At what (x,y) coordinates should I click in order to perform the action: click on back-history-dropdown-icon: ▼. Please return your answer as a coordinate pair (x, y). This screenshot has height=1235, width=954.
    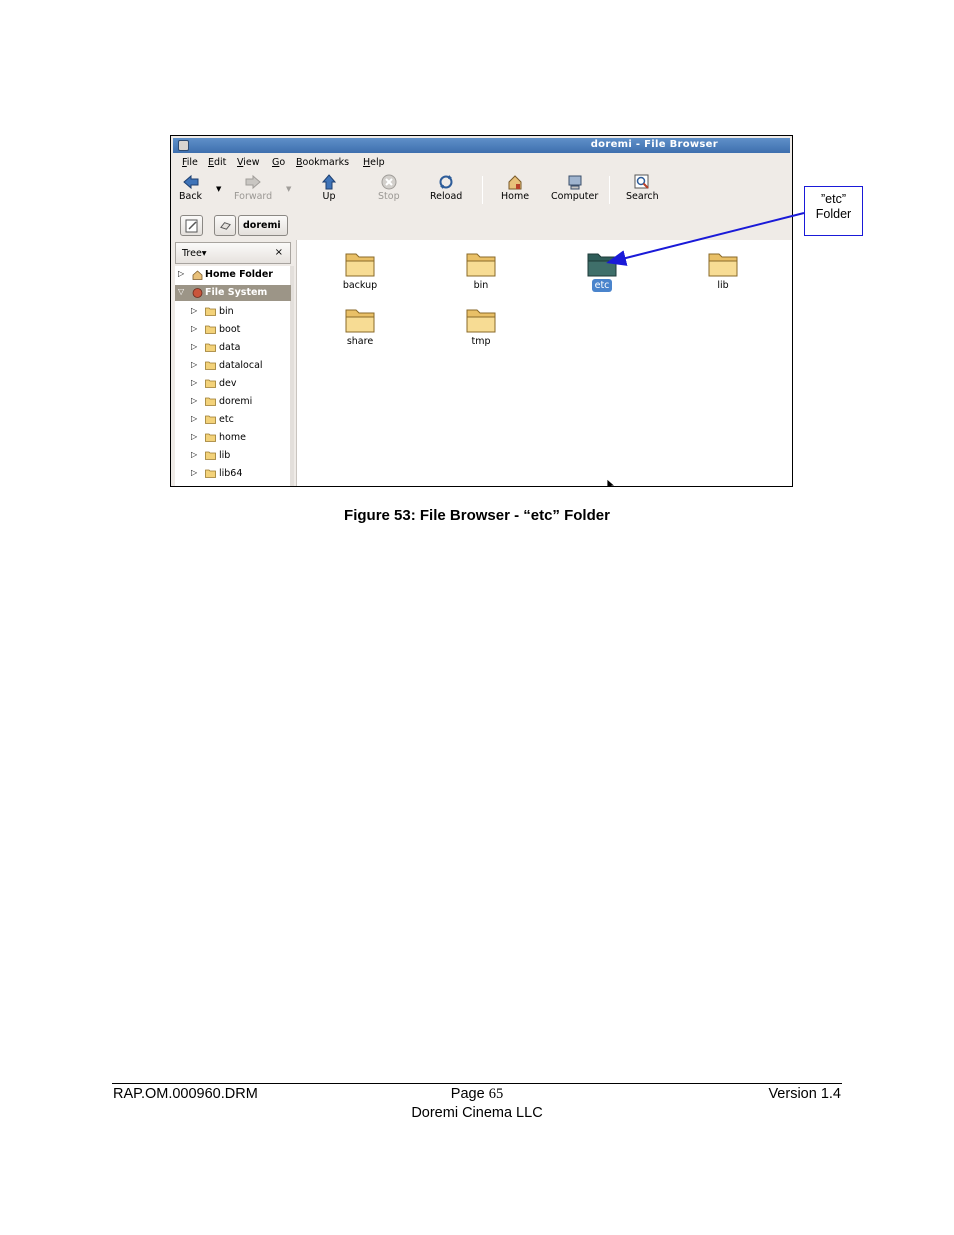
    Looking at the image, I should click on (218, 189).